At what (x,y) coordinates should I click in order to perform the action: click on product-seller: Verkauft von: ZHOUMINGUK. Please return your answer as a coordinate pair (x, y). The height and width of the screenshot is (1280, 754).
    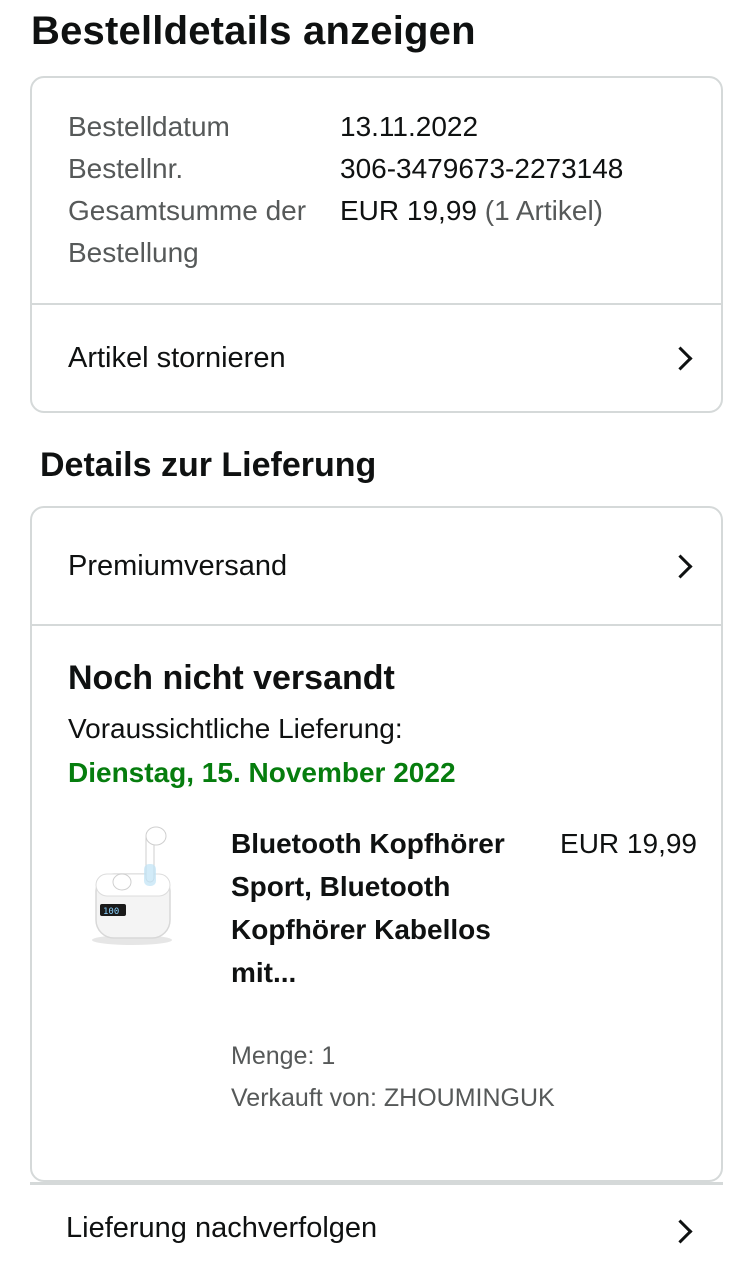
    Looking at the image, I should click on (393, 1098).